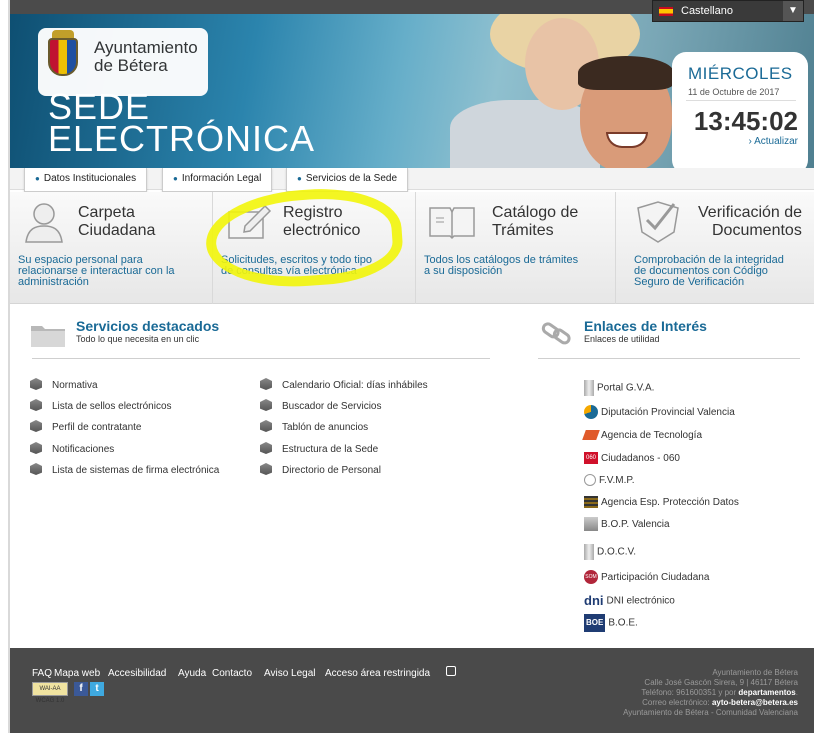 This screenshot has height=733, width=814. I want to click on list-item: Buscador de Servicios, so click(321, 405).